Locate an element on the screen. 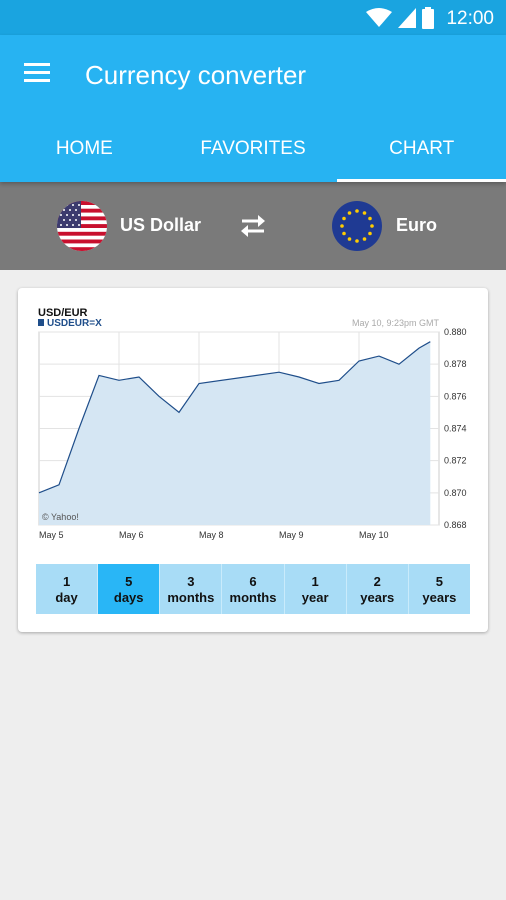  chart-timestamp: May 10, 9:23pm GMT is located at coordinates (396, 323).